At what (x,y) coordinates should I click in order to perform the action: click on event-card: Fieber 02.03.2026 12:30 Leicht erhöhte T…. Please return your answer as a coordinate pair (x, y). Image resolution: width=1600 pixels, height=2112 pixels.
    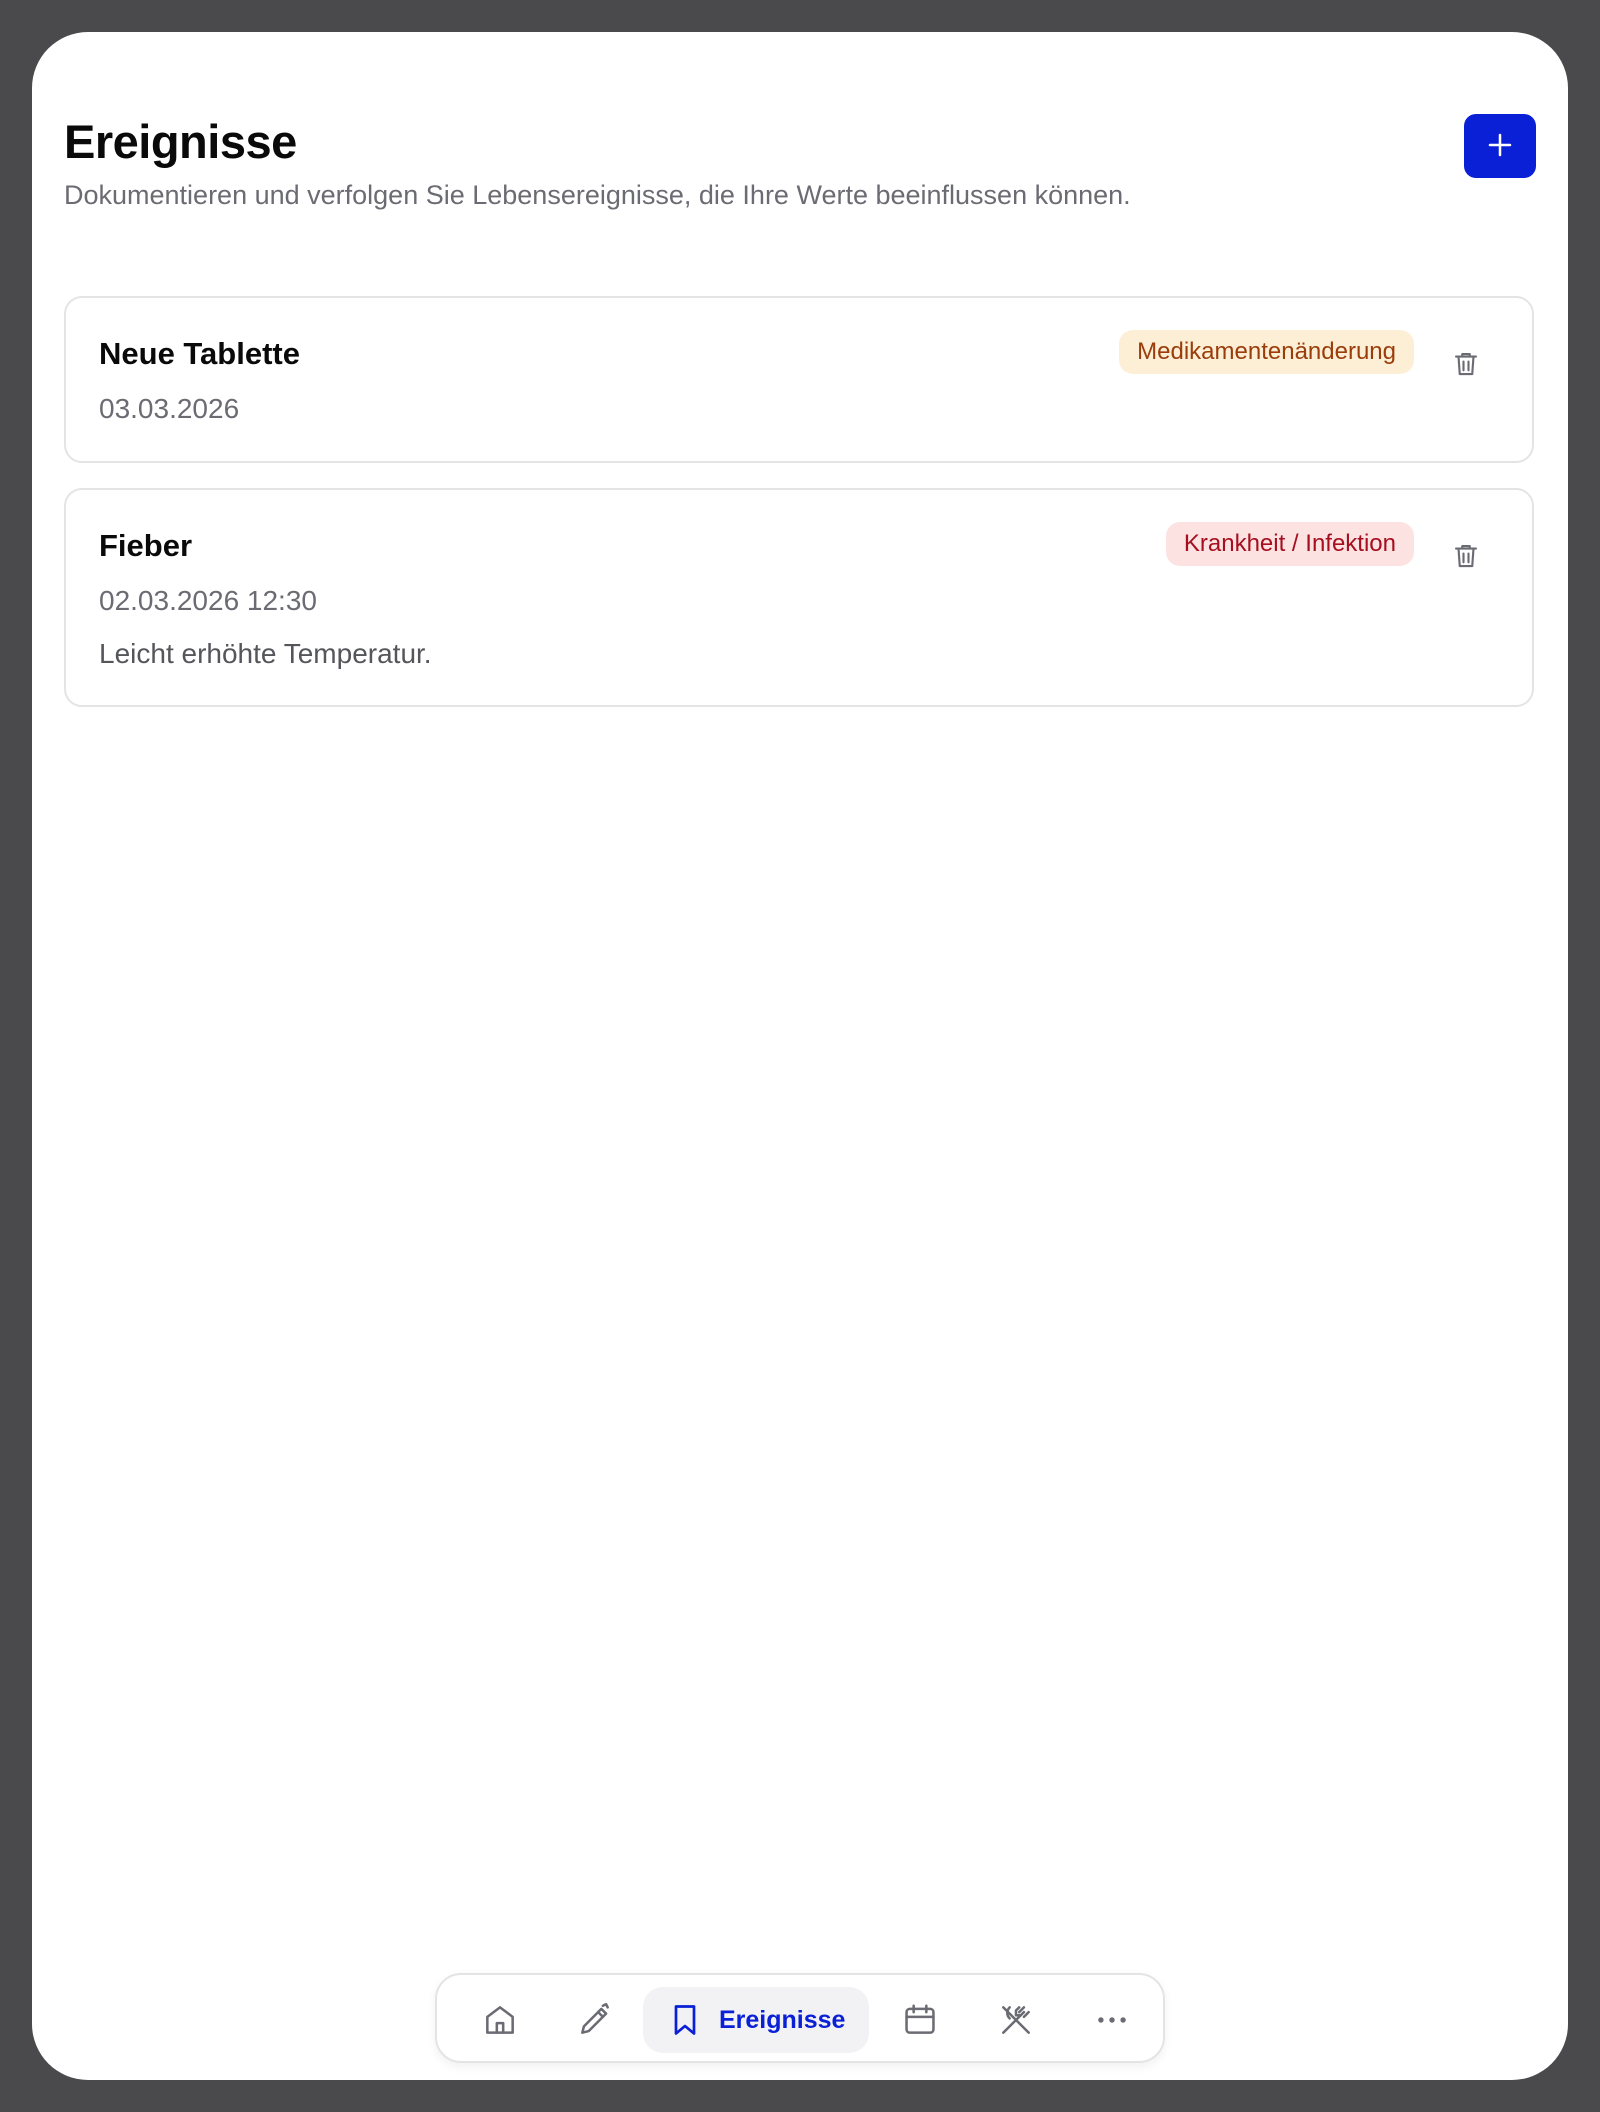
    Looking at the image, I should click on (799, 597).